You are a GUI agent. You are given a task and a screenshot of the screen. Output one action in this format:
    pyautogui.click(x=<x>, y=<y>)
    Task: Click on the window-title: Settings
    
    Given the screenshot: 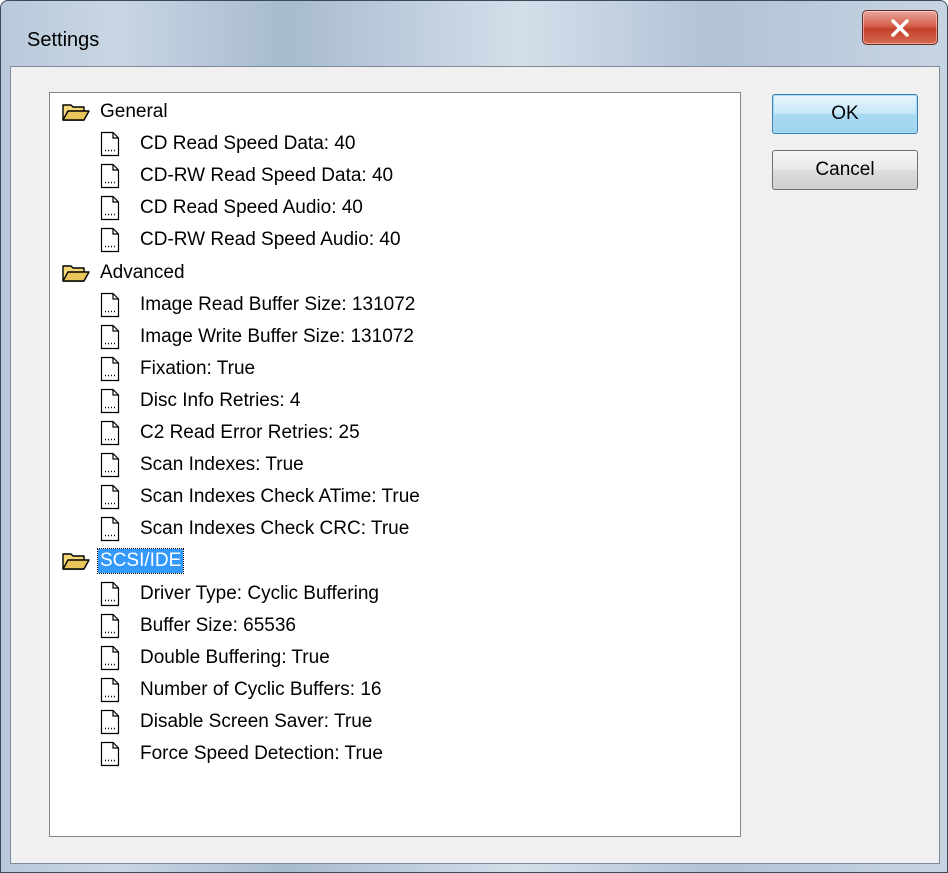 What is the action you would take?
    pyautogui.click(x=63, y=40)
    